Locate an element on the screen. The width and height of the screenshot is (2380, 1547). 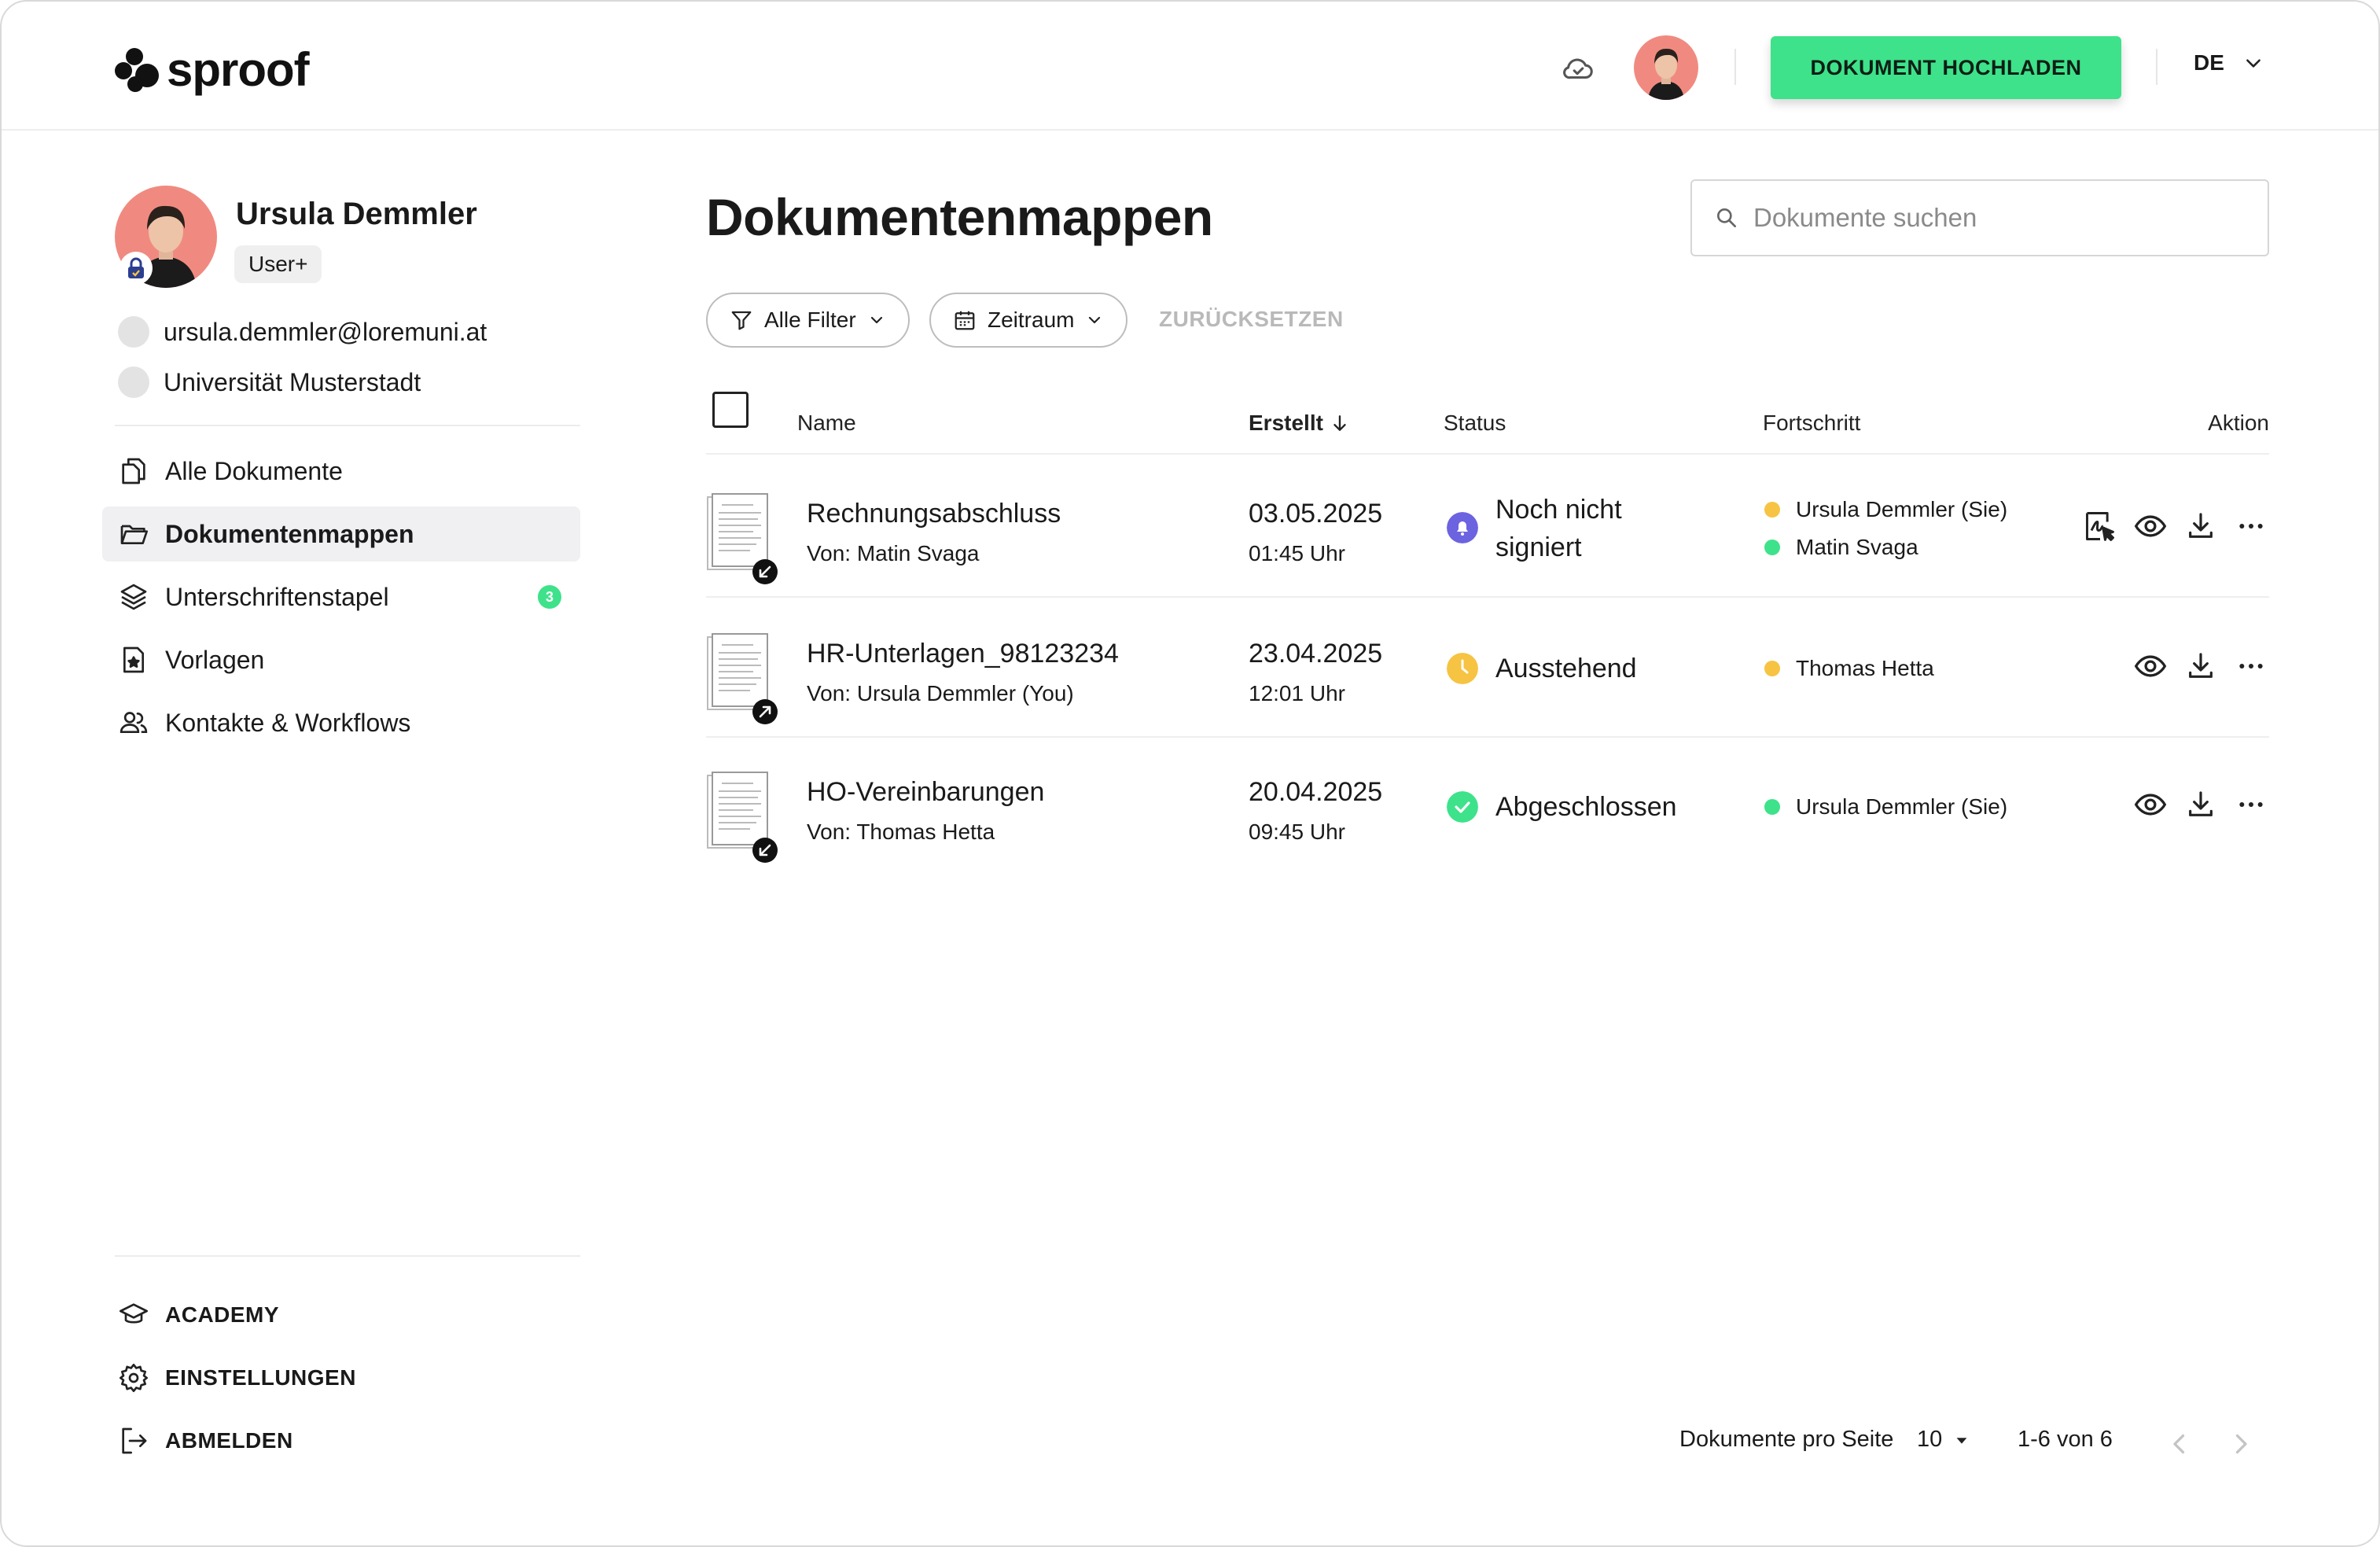
sidebar-divider is located at coordinates (347, 425).